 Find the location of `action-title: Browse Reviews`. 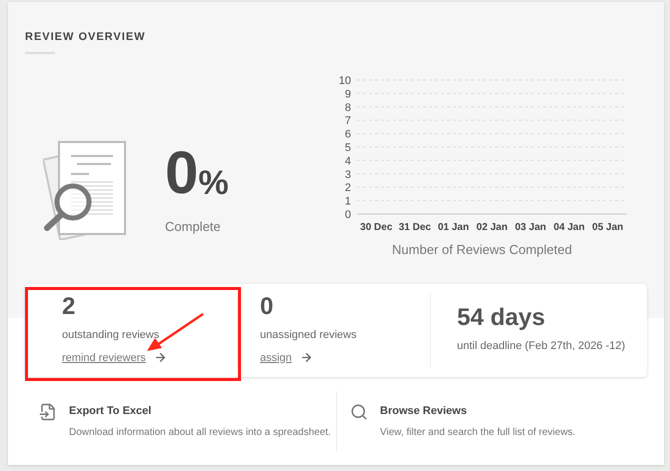

action-title: Browse Reviews is located at coordinates (478, 411).